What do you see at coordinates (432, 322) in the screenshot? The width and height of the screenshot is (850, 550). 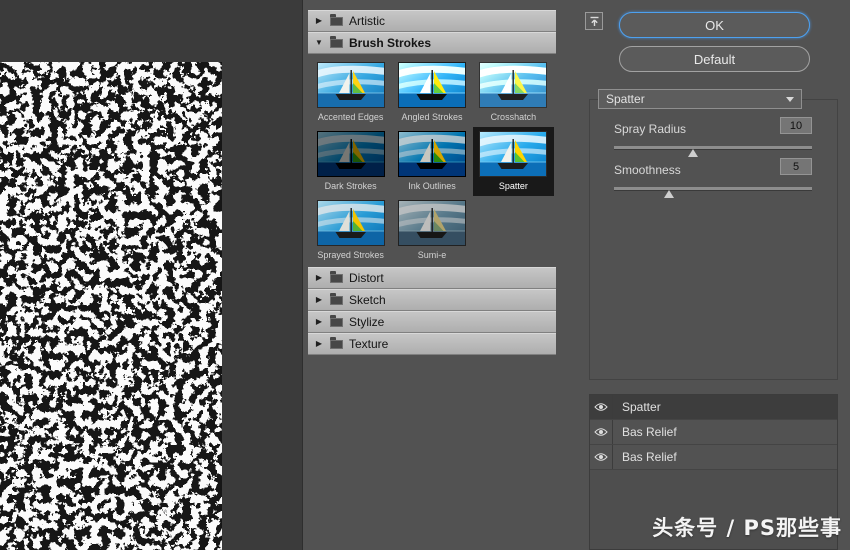 I see `category-stylize: ▶ Stylize` at bounding box center [432, 322].